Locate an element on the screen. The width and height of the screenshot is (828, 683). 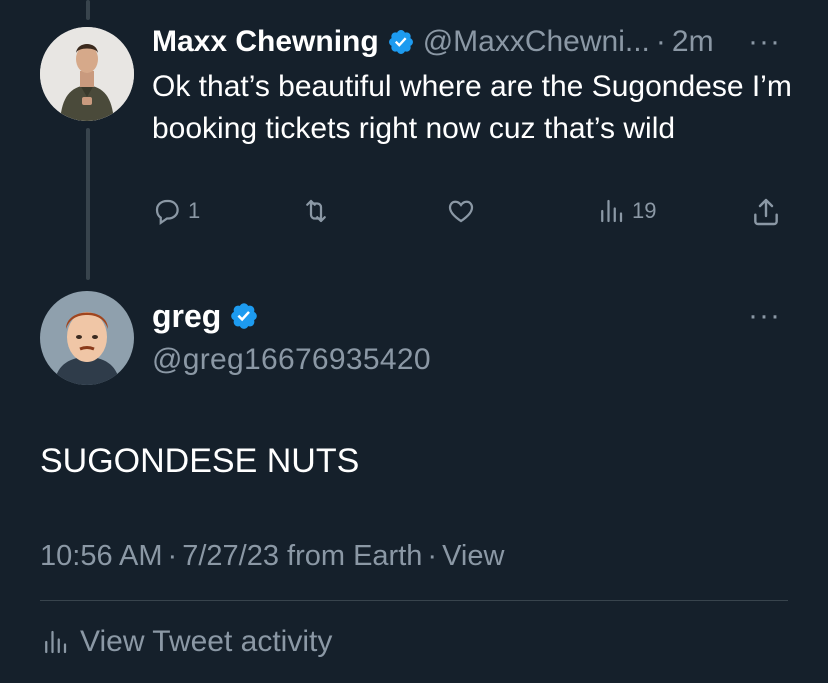
reply-count: 1 is located at coordinates (194, 210).